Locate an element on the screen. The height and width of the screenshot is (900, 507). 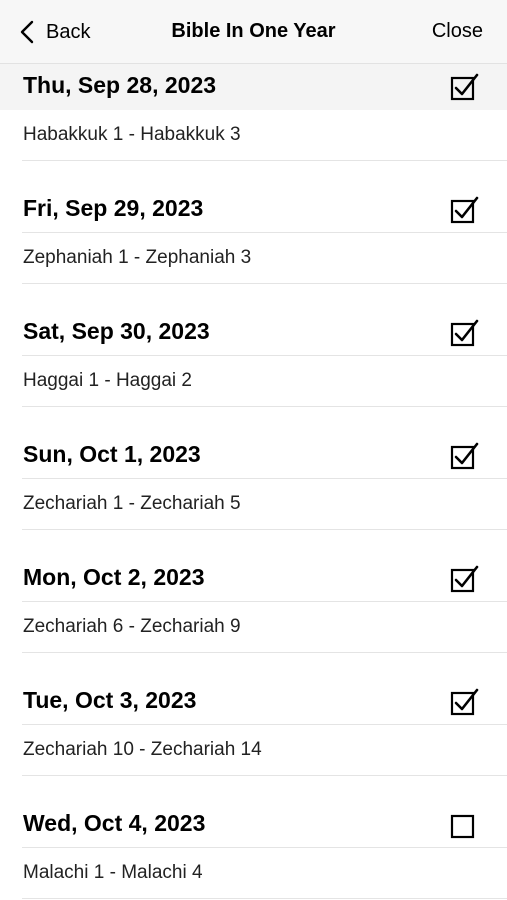
day-header: Sat, Sep 30, 2023 is located at coordinates (253, 333).